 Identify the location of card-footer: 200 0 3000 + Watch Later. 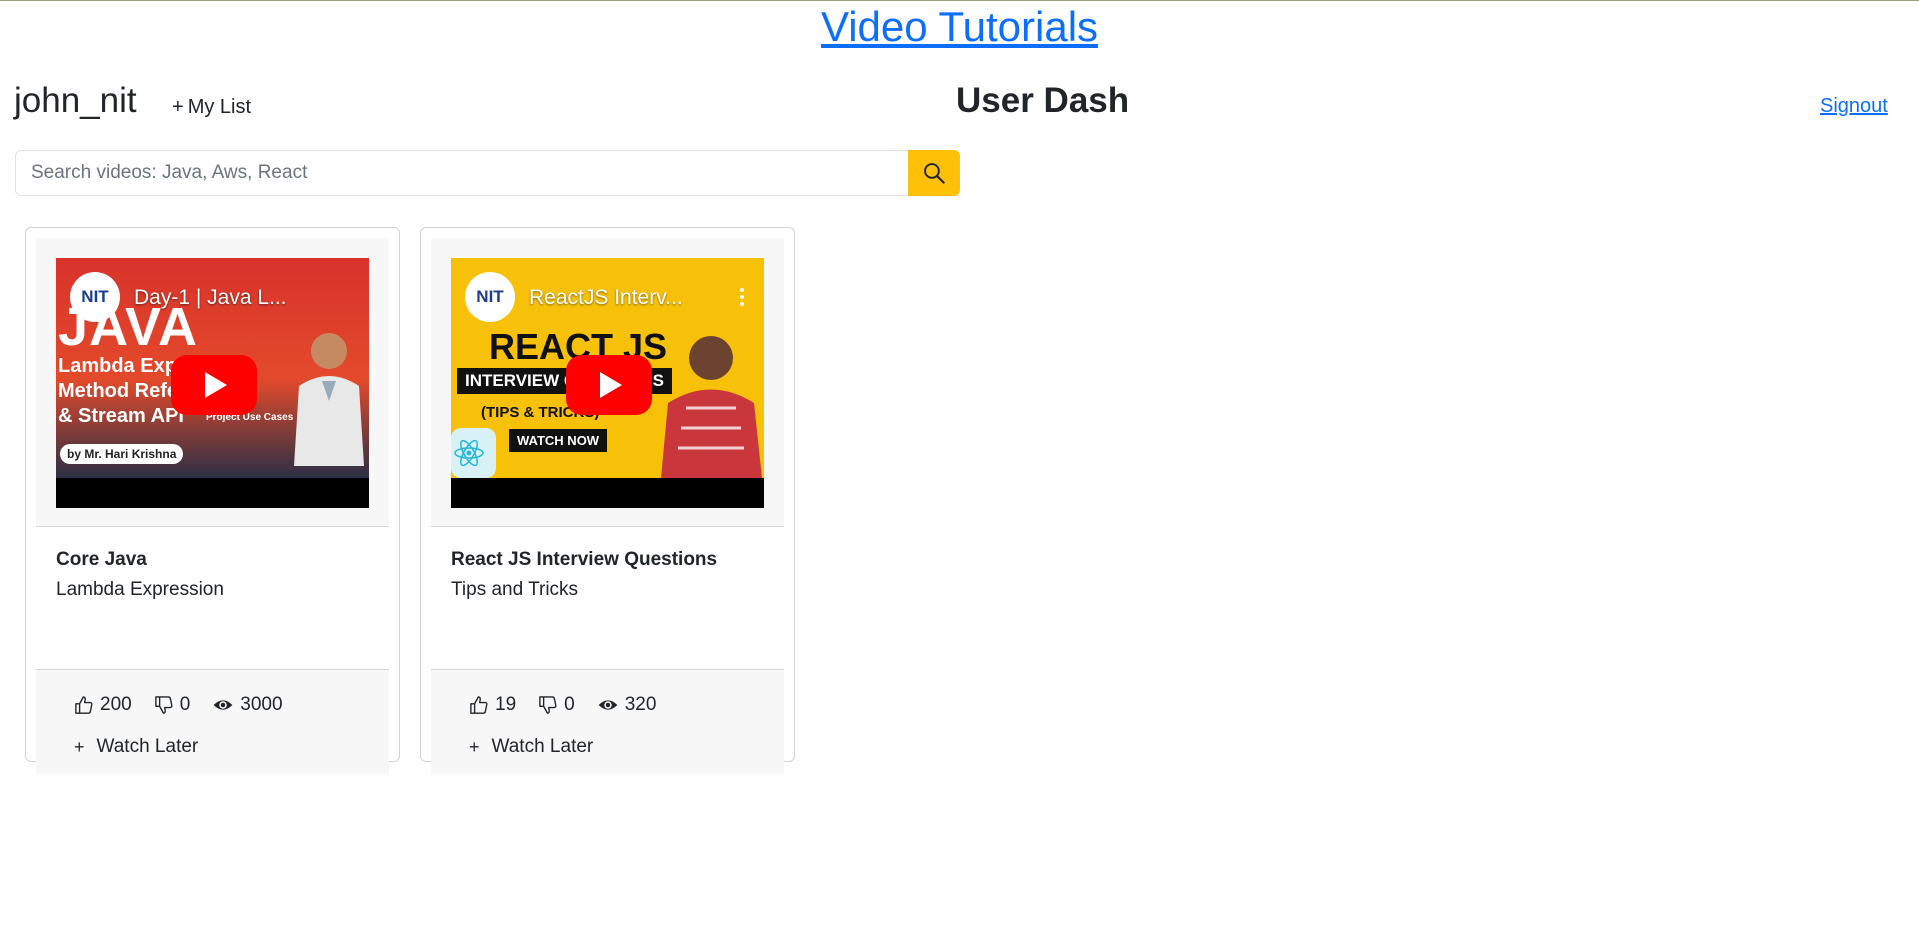
(212, 722).